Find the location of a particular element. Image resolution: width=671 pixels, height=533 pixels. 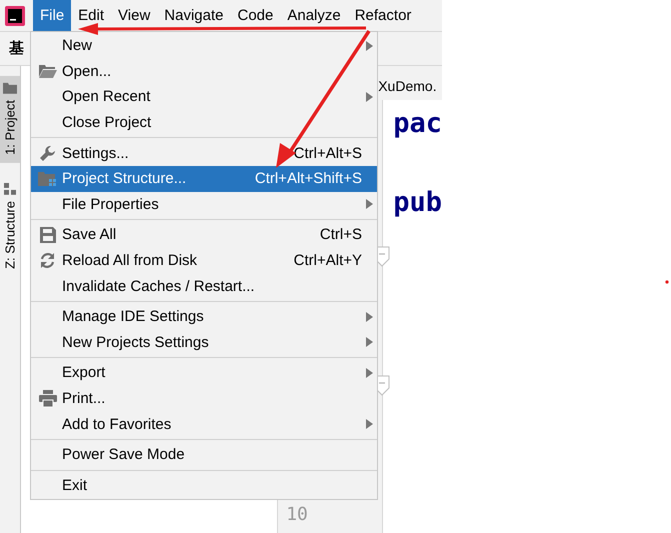

menu-item: Project Structure... Ctrl+Alt+Shift+S is located at coordinates (204, 179).